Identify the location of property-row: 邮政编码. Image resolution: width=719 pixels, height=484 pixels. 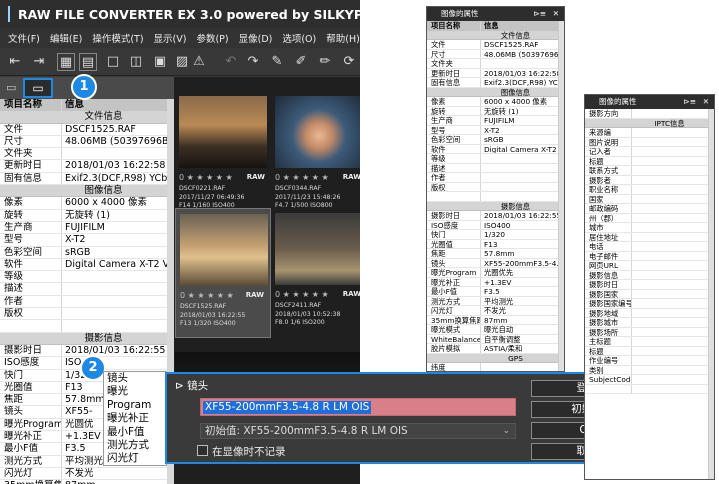
(649, 209).